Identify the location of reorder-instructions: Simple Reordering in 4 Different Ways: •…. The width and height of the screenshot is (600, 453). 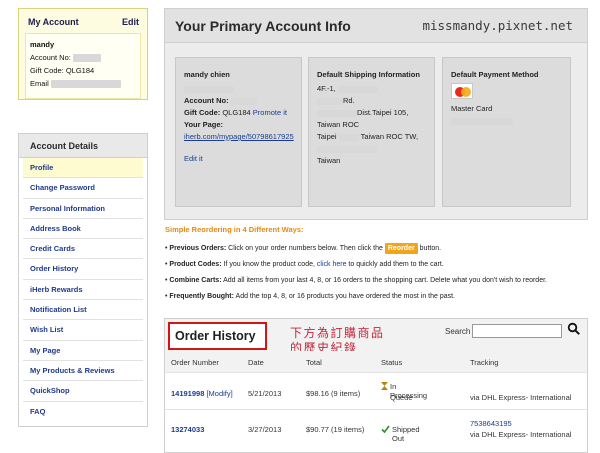
(375, 265).